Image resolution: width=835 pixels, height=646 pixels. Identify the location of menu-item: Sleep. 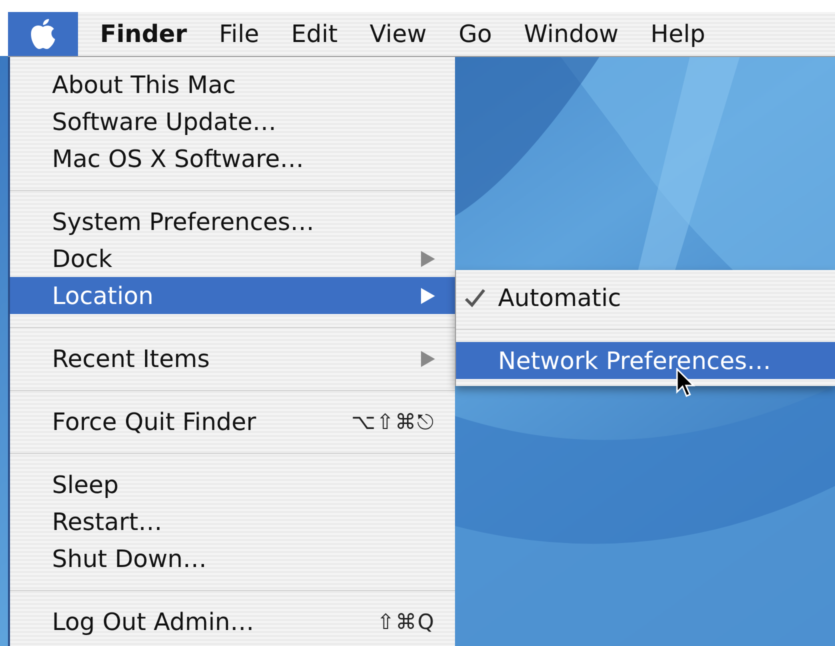
(232, 484).